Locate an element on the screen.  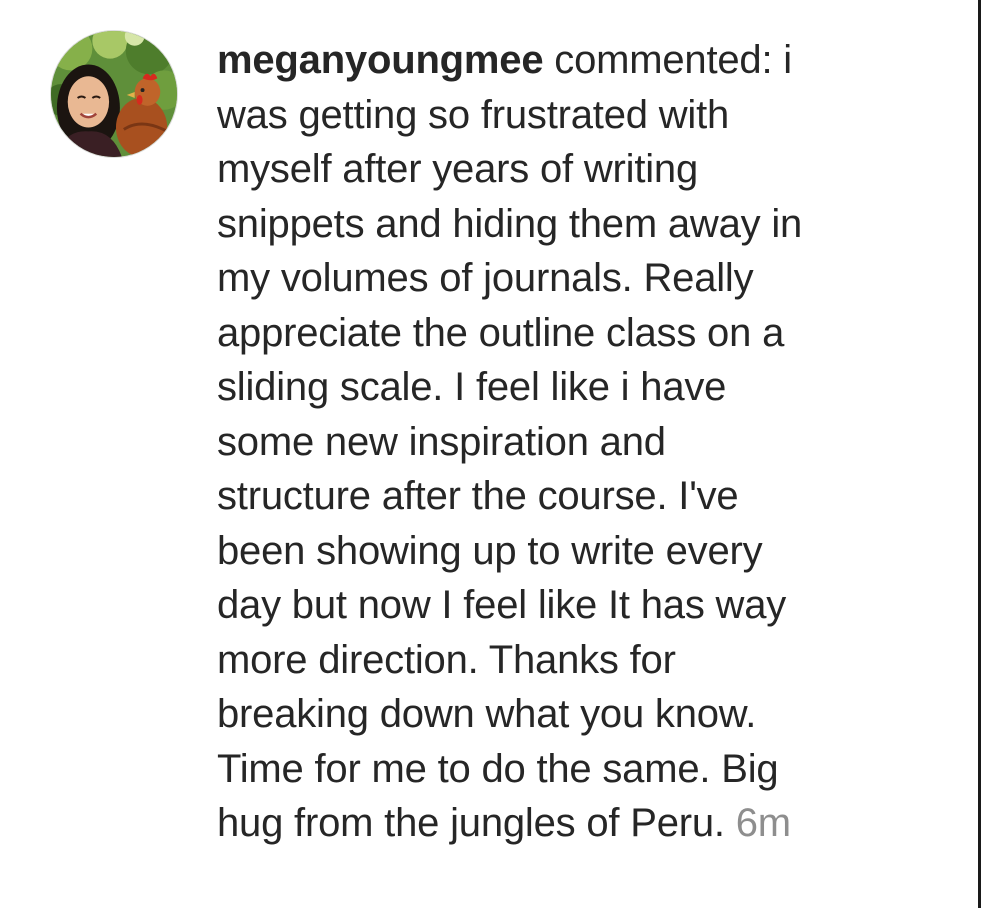
comment-timestamp: 6m is located at coordinates (763, 823).